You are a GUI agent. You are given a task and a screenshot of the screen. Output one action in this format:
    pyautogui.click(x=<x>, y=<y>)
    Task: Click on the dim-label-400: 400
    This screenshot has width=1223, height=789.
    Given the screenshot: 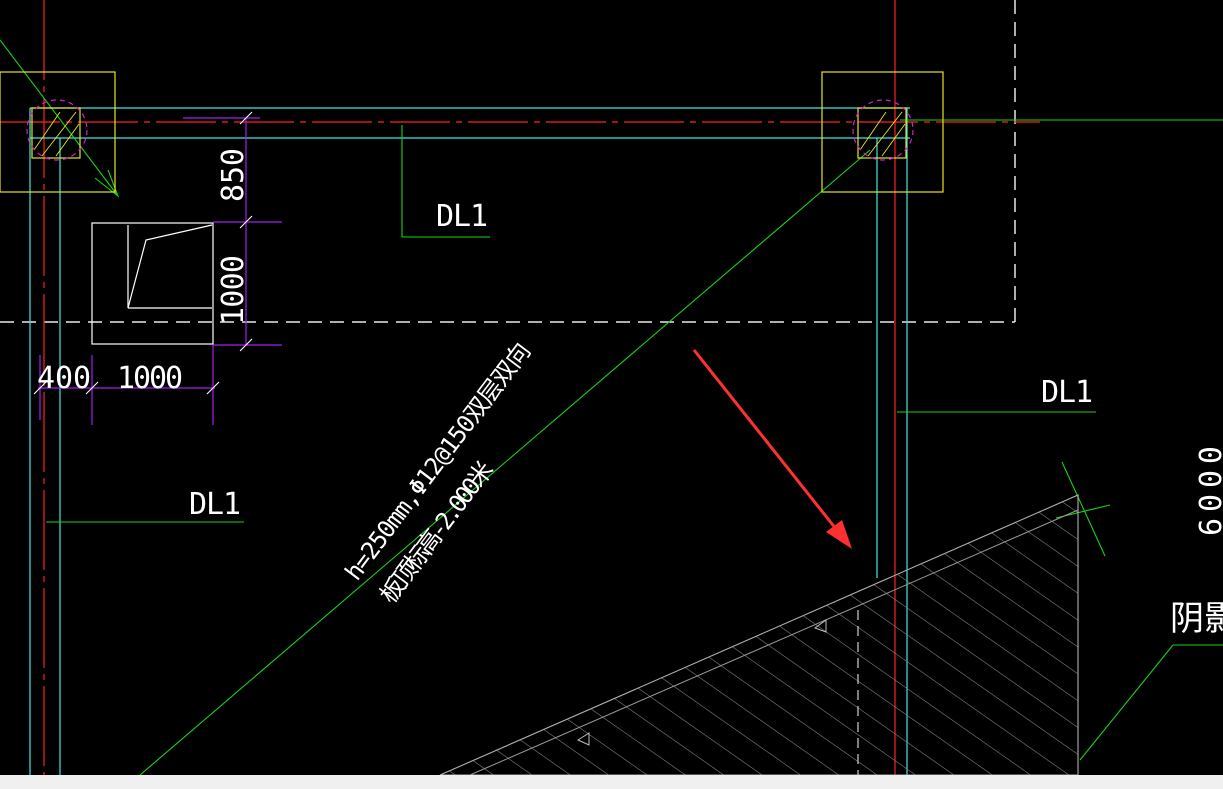 What is the action you would take?
    pyautogui.click(x=64, y=378)
    